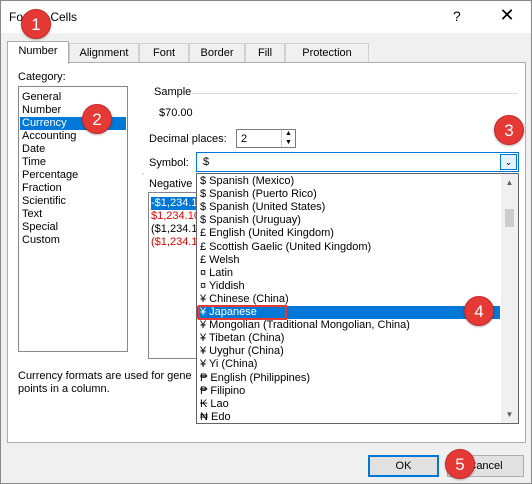 This screenshot has height=484, width=532. I want to click on tab-font: Font, so click(164, 53).